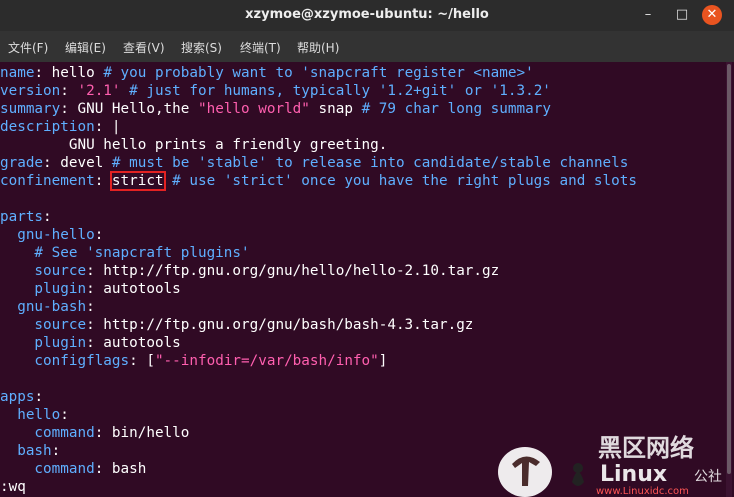 The width and height of the screenshot is (734, 497). I want to click on watermark-brand-suffix: 公社, so click(708, 477).